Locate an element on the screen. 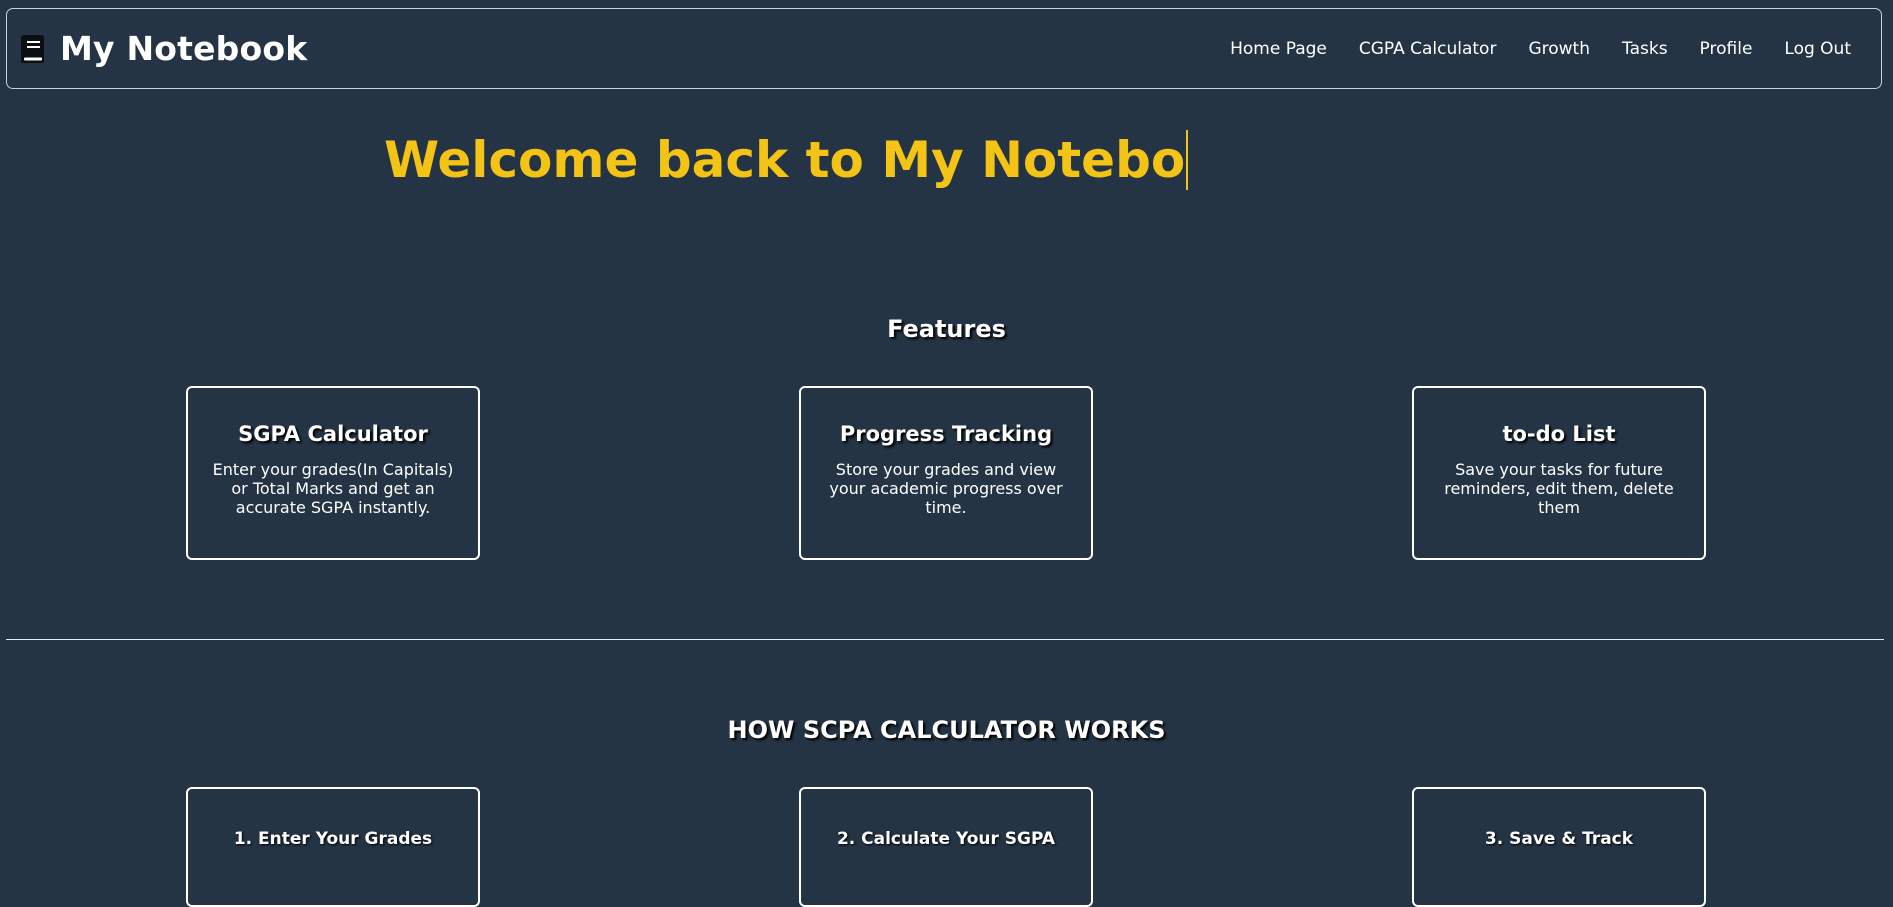 Image resolution: width=1893 pixels, height=907 pixels. step-card-title: 3. Save & Track is located at coordinates (1559, 839).